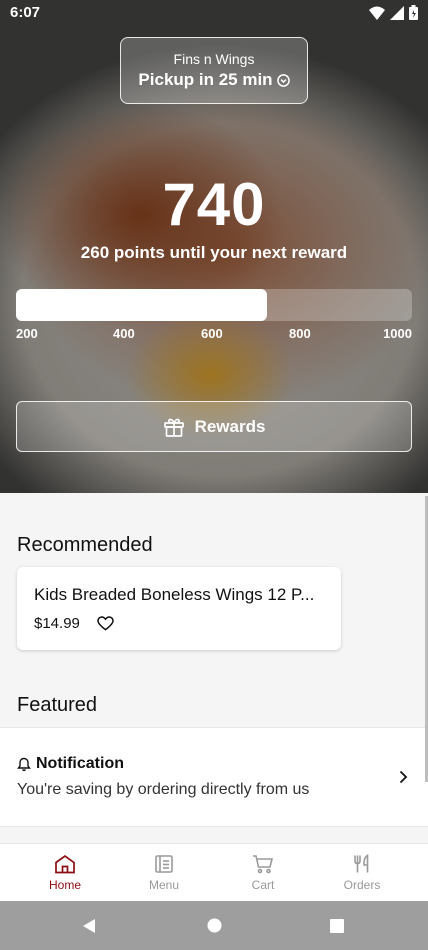 This screenshot has height=950, width=428. What do you see at coordinates (64, 885) in the screenshot?
I see `nav-home-label: Home` at bounding box center [64, 885].